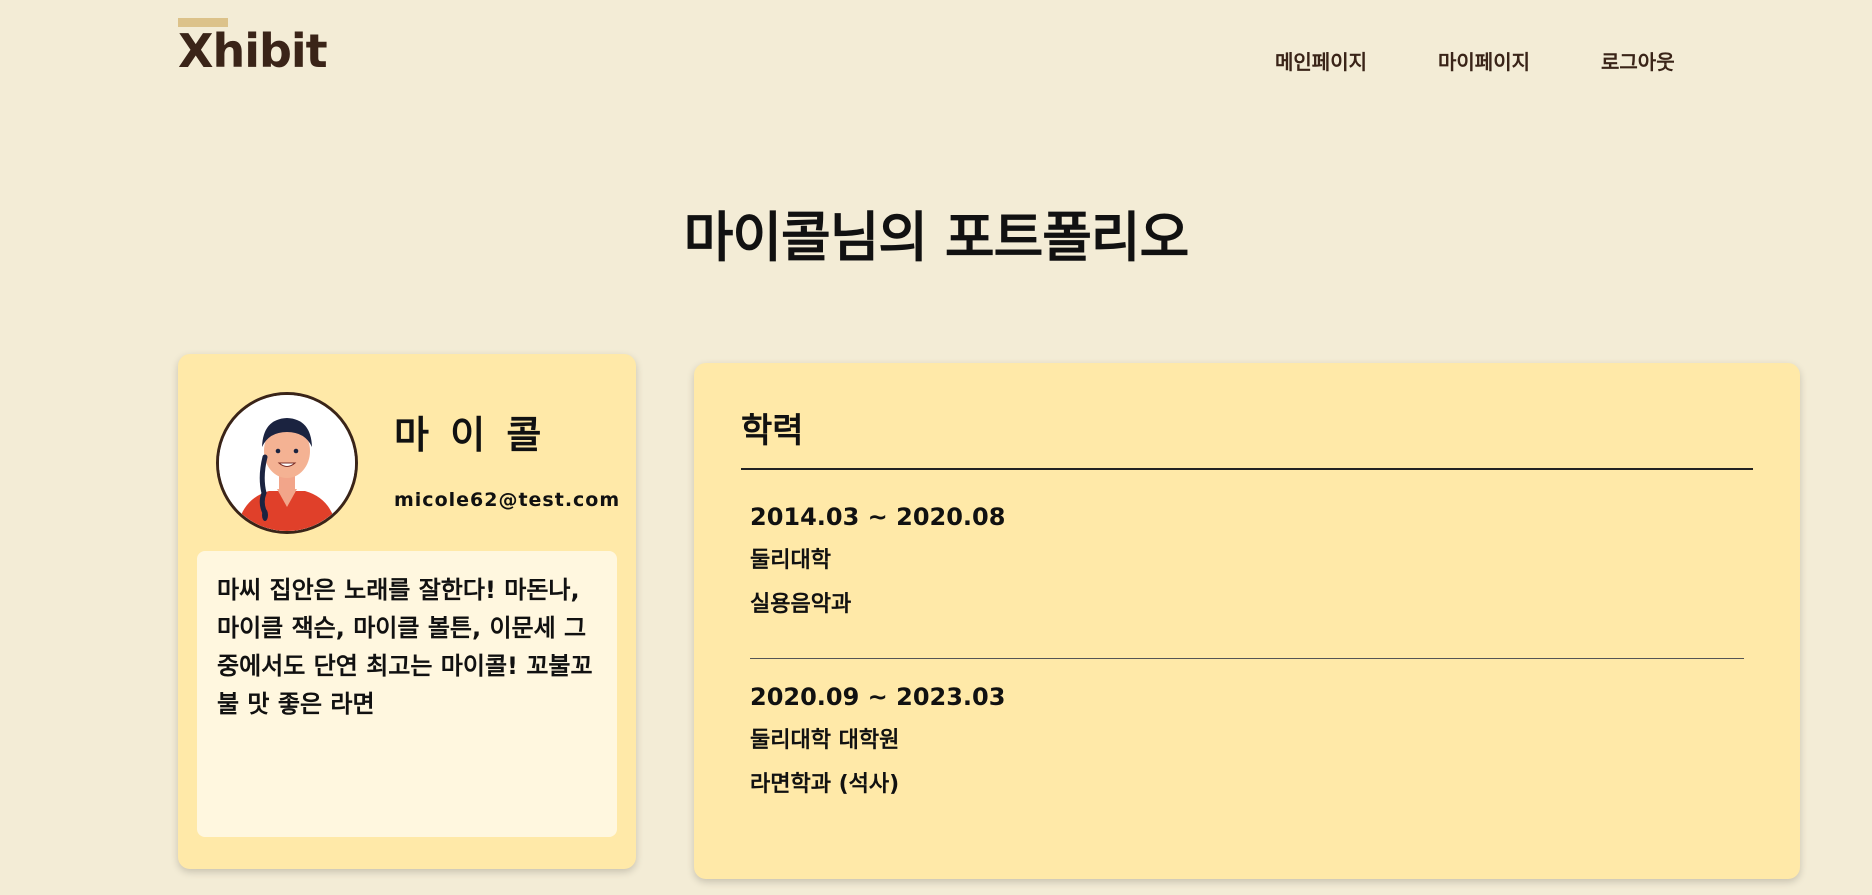 Image resolution: width=1872 pixels, height=895 pixels. Describe the element at coordinates (1247, 658) in the screenshot. I see `entry-divider` at that location.